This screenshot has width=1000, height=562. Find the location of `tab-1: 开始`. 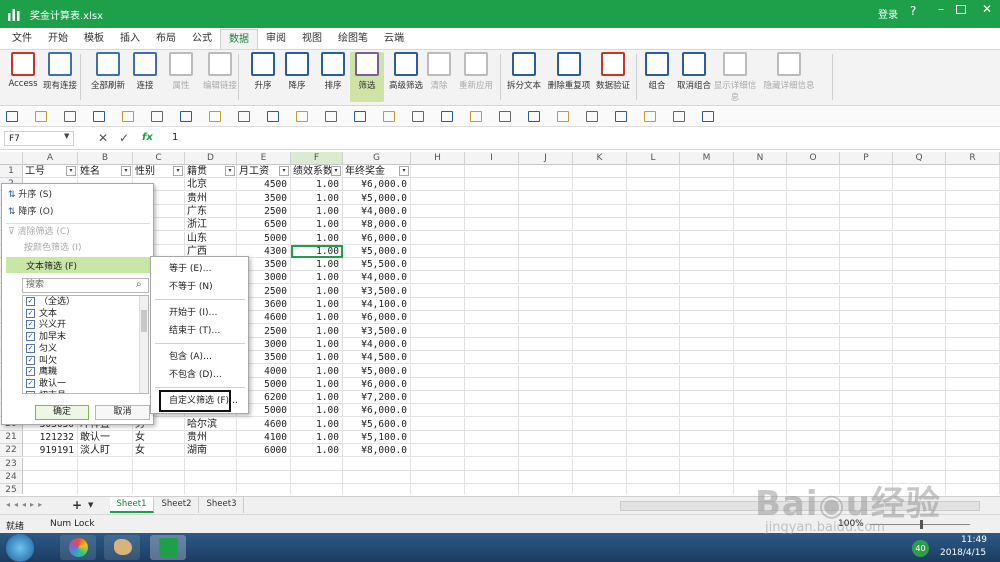

tab-1: 开始 is located at coordinates (58, 39).